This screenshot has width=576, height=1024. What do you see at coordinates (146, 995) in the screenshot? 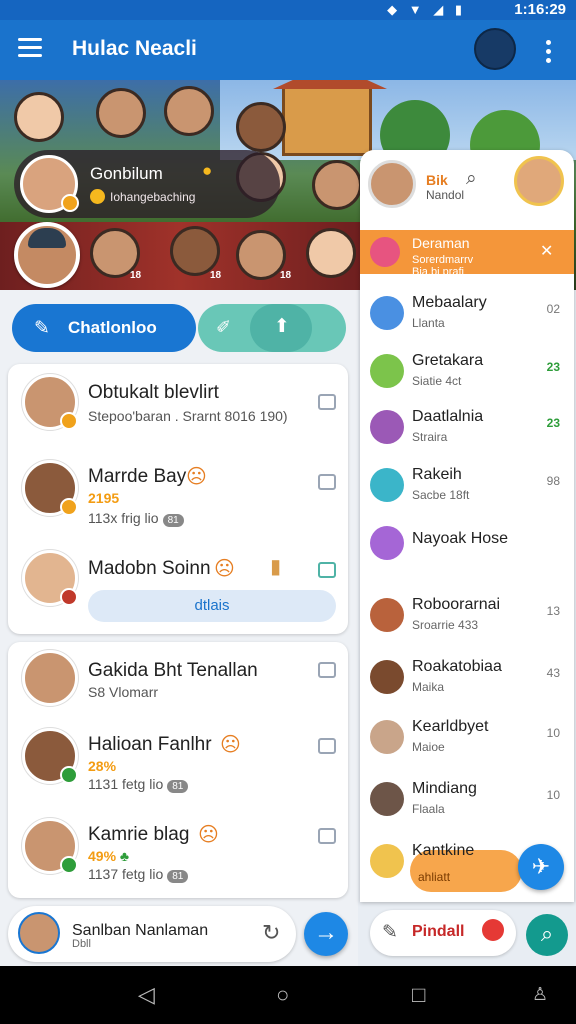
I see `back-icon: ◁` at bounding box center [146, 995].